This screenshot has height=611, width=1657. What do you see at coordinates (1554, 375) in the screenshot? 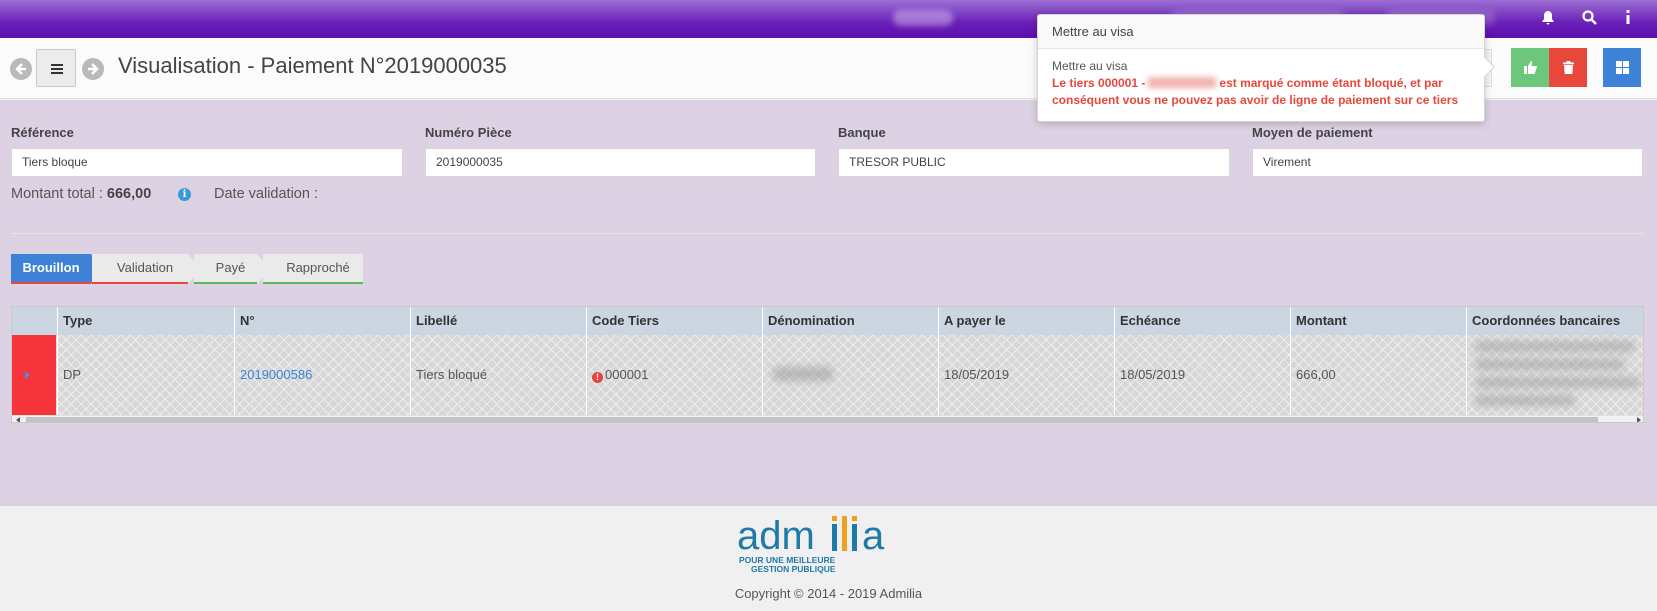
I see `cell-coordonnees` at bounding box center [1554, 375].